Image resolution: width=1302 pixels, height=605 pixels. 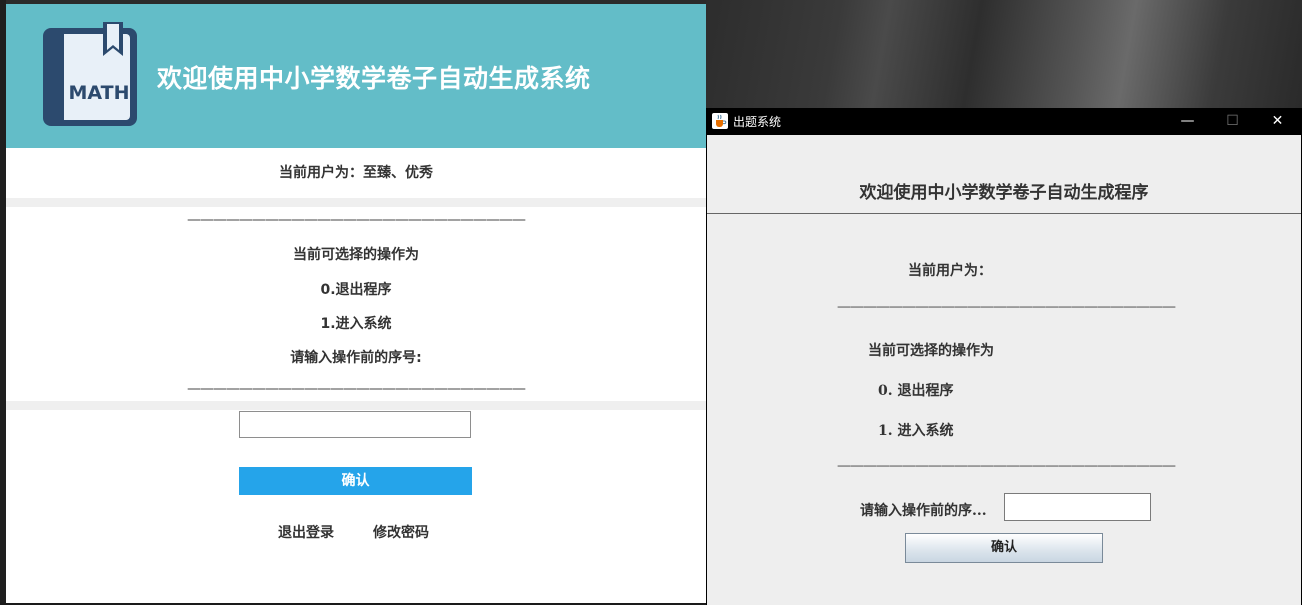 I want to click on swing-current-user: 当前用户为：, so click(x=950, y=271).